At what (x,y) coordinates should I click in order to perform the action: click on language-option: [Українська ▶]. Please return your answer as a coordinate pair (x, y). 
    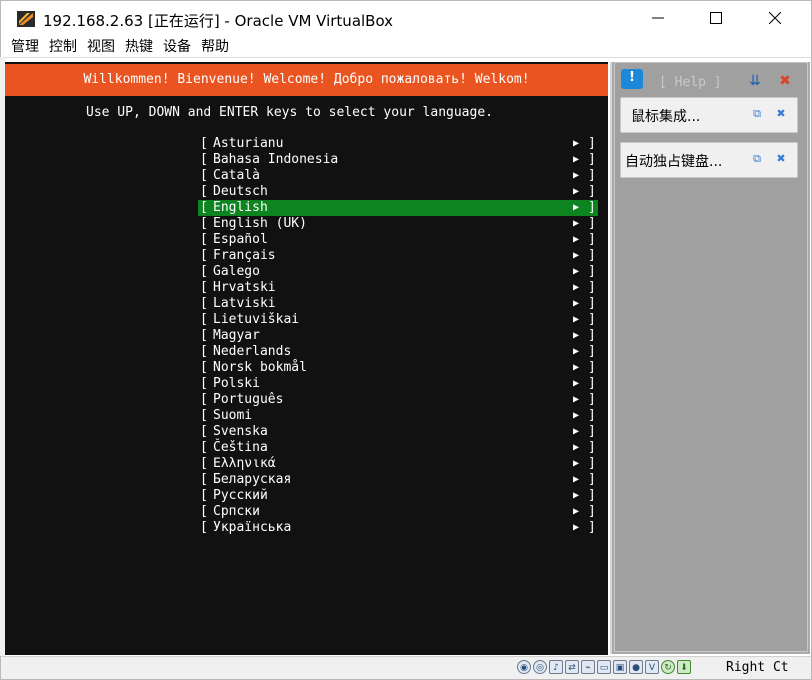
    Looking at the image, I should click on (398, 528).